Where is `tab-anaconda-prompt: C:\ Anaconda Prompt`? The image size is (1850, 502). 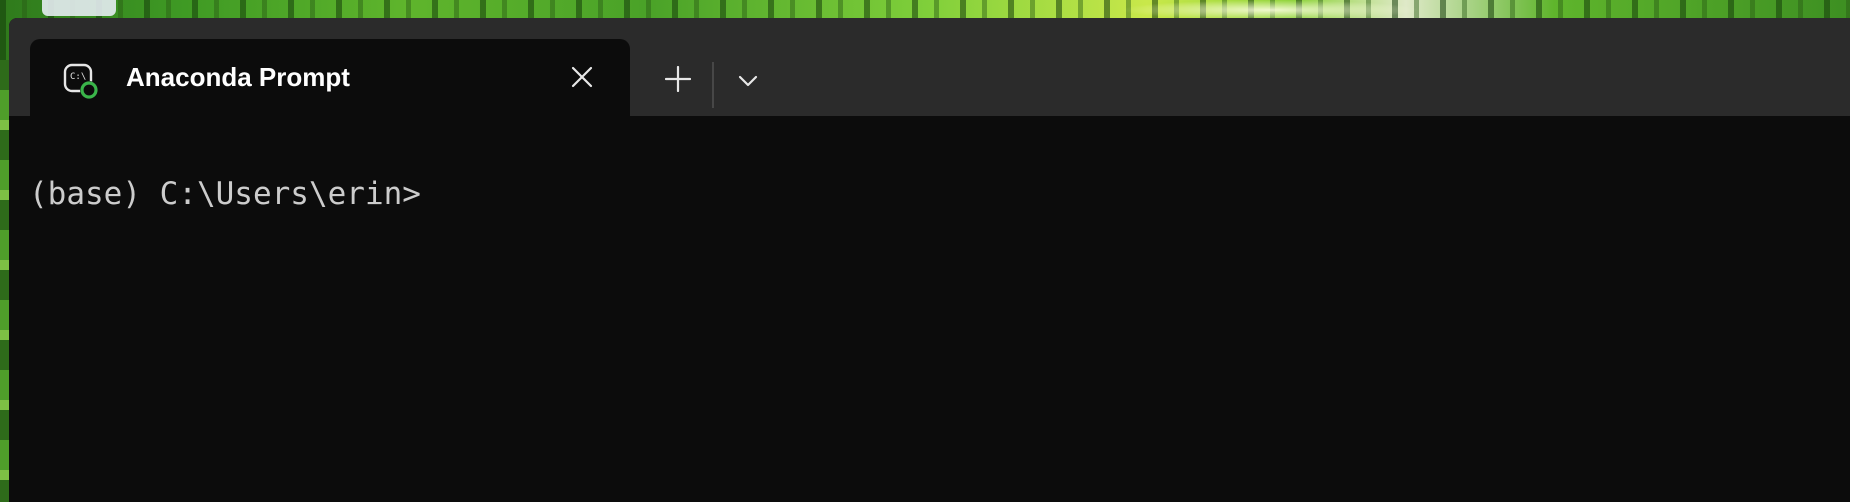
tab-anaconda-prompt: C:\ Anaconda Prompt is located at coordinates (330, 77).